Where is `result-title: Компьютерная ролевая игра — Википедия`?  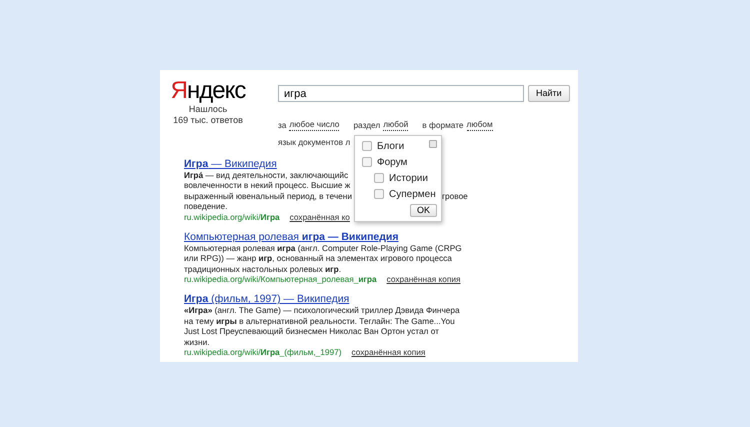 result-title: Компьютерная ролевая игра — Википедия is located at coordinates (291, 236).